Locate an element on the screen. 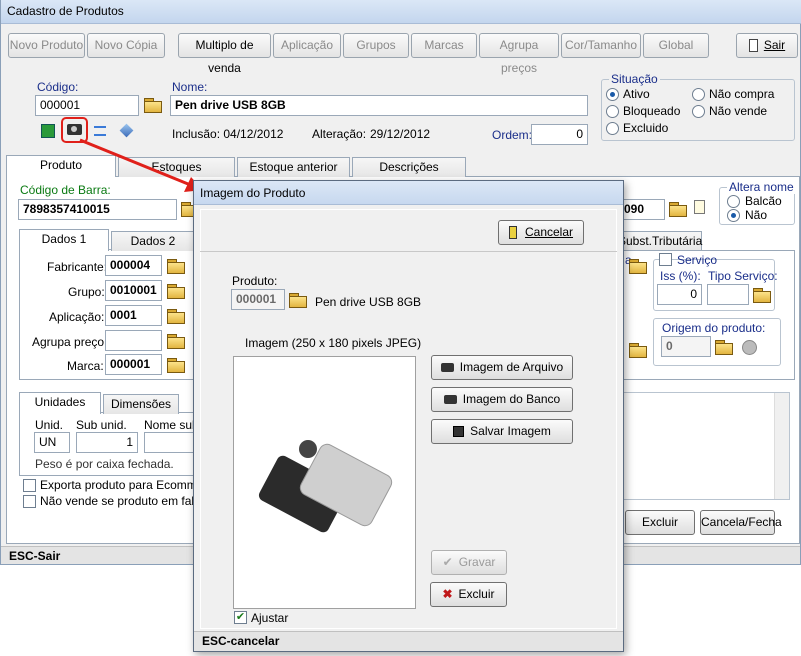  separator is located at coordinates (408, 251).